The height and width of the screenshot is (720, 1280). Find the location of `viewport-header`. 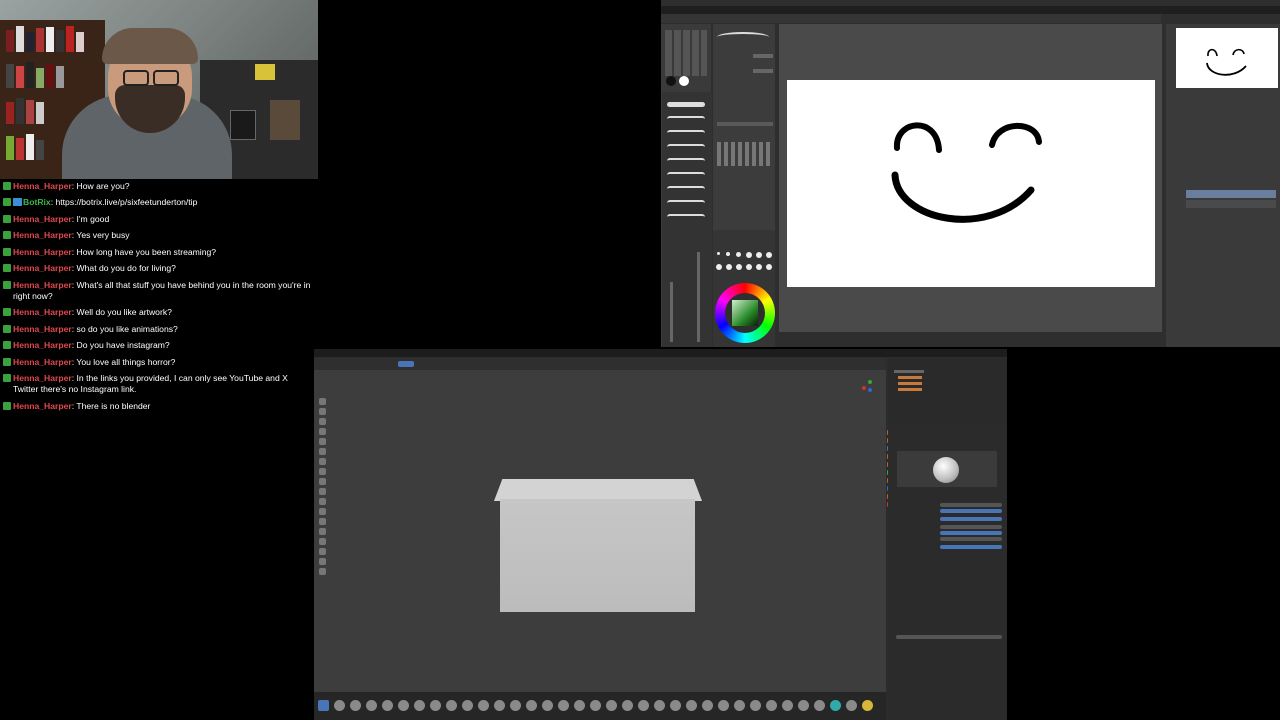

viewport-header is located at coordinates (600, 364).